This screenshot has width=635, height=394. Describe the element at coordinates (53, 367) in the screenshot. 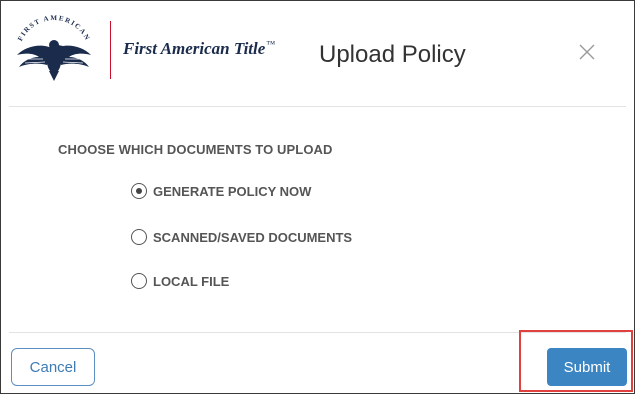

I see `cancel-button: Cancel` at that location.